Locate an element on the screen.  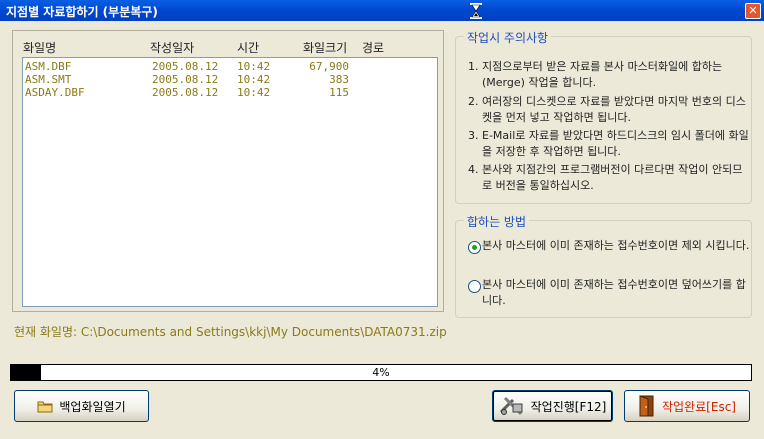
progress-label: 4% is located at coordinates (381, 372).